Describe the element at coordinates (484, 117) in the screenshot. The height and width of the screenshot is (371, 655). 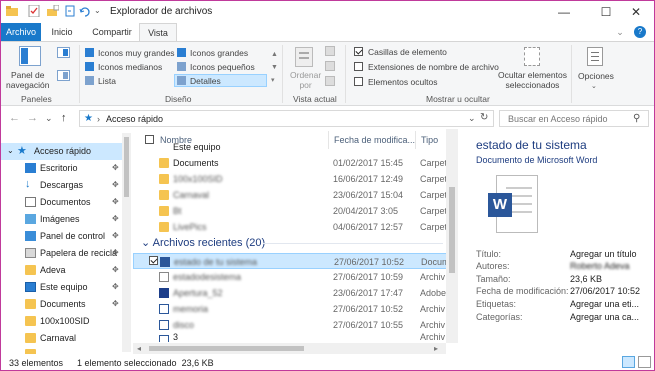
I see `refresh-icon: ↻` at that location.